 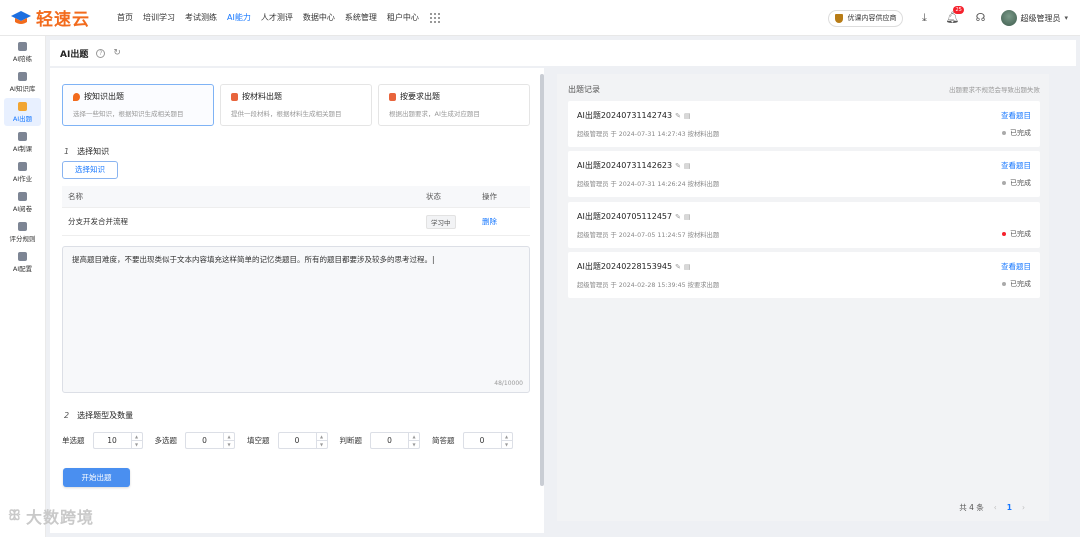 What do you see at coordinates (454, 105) in the screenshot?
I see `mode-by-requirement: 按要求出题 根据出题要求，AI生成对应题目` at bounding box center [454, 105].